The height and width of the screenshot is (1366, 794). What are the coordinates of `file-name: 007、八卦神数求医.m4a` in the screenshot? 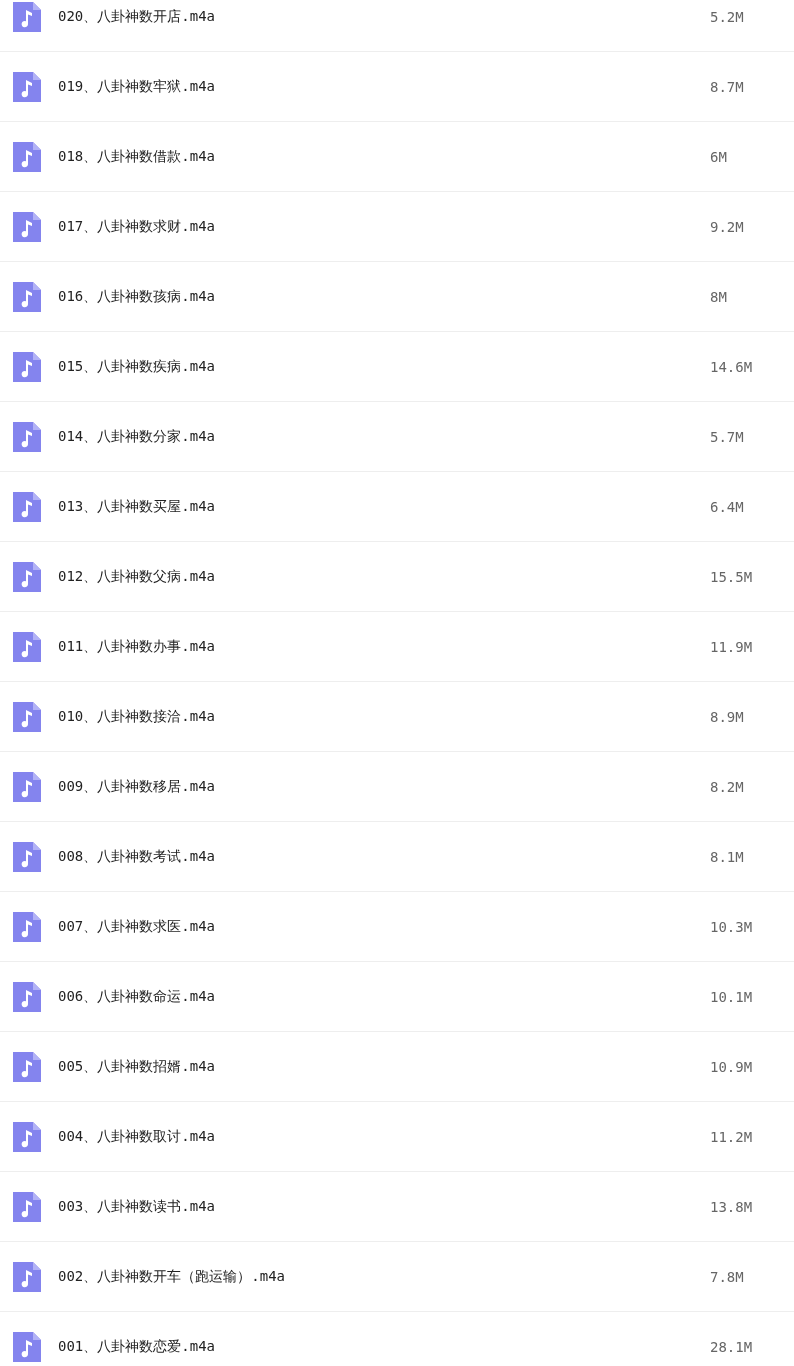 It's located at (384, 926).